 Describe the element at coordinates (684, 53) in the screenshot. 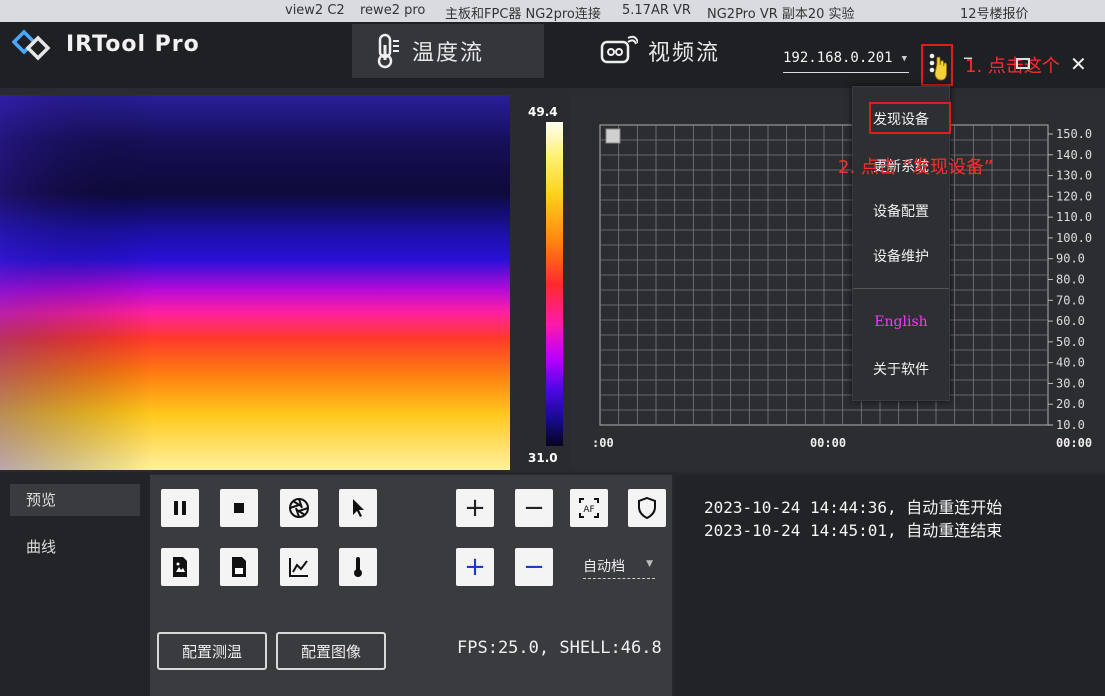

I see `tab-video-label: 视频流` at that location.